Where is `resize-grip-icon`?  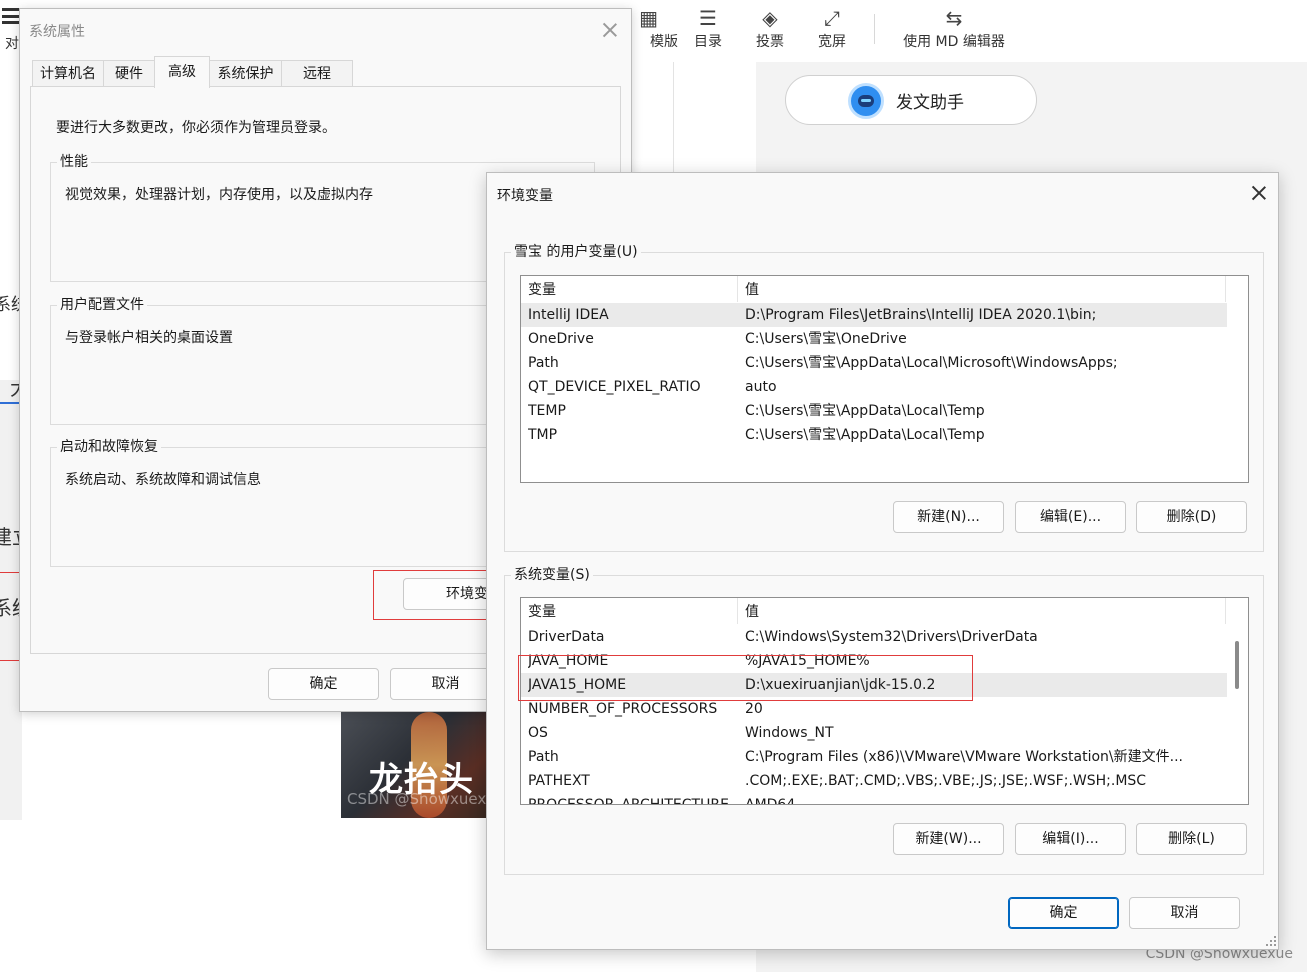 resize-grip-icon is located at coordinates (1271, 941).